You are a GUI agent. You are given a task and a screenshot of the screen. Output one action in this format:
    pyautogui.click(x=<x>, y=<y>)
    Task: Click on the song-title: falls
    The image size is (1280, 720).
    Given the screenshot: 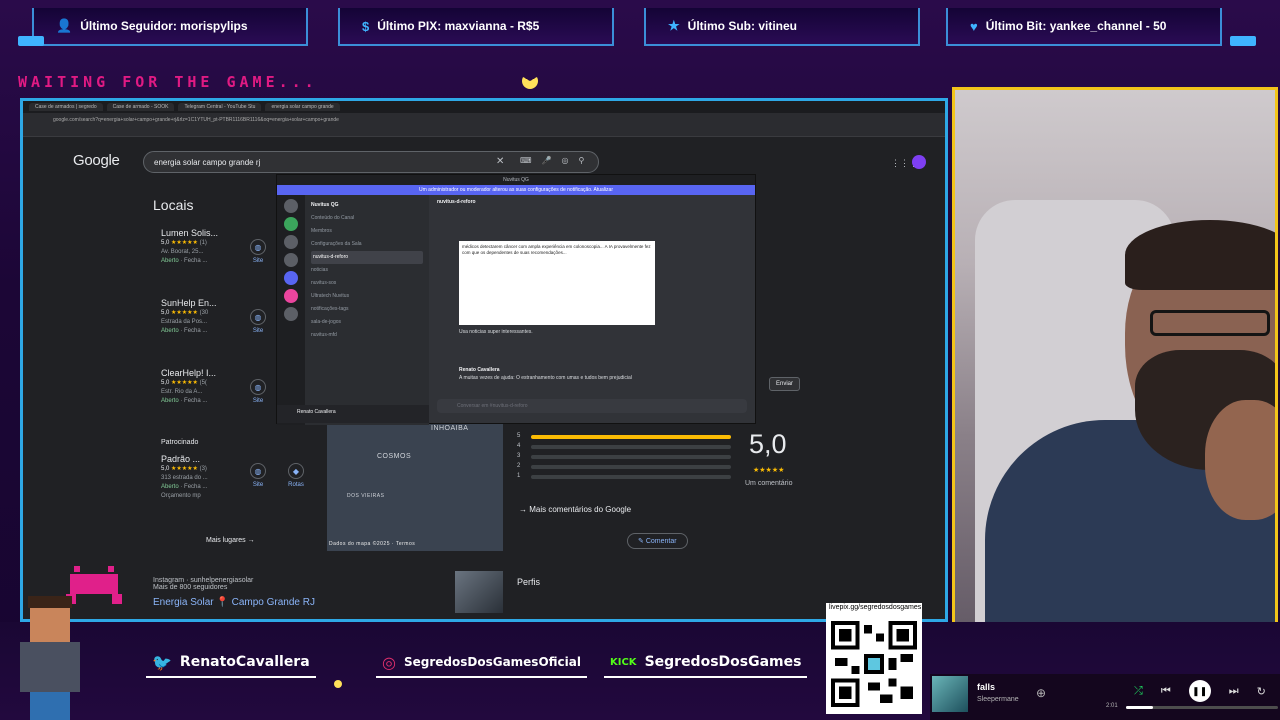 What is the action you would take?
    pyautogui.click(x=986, y=687)
    